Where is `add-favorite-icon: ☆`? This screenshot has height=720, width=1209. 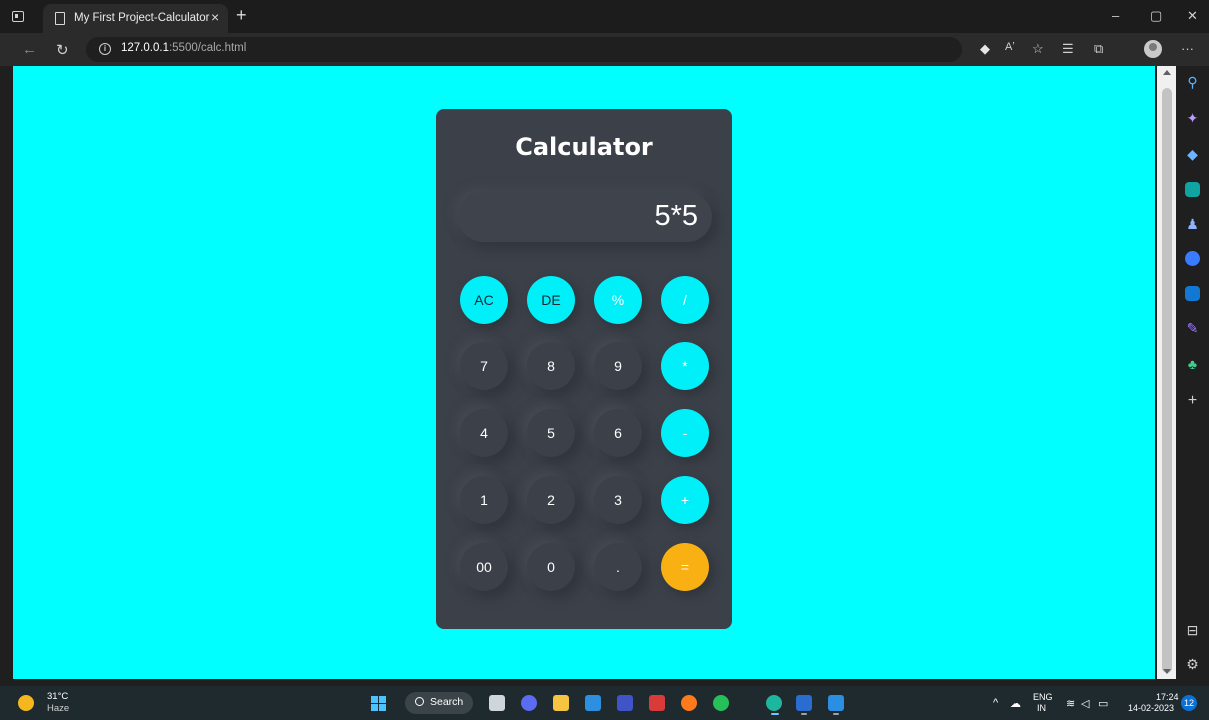 add-favorite-icon: ☆ is located at coordinates (1038, 49).